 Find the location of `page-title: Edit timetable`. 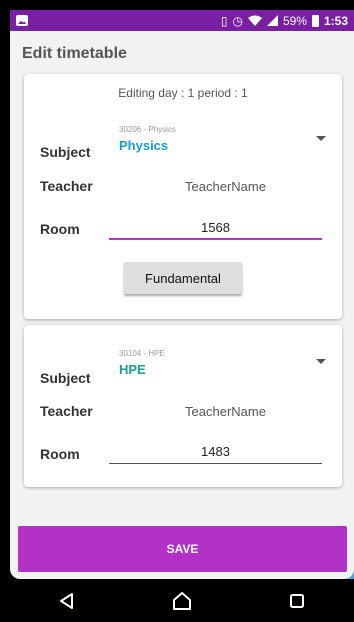

page-title: Edit timetable is located at coordinates (74, 53).